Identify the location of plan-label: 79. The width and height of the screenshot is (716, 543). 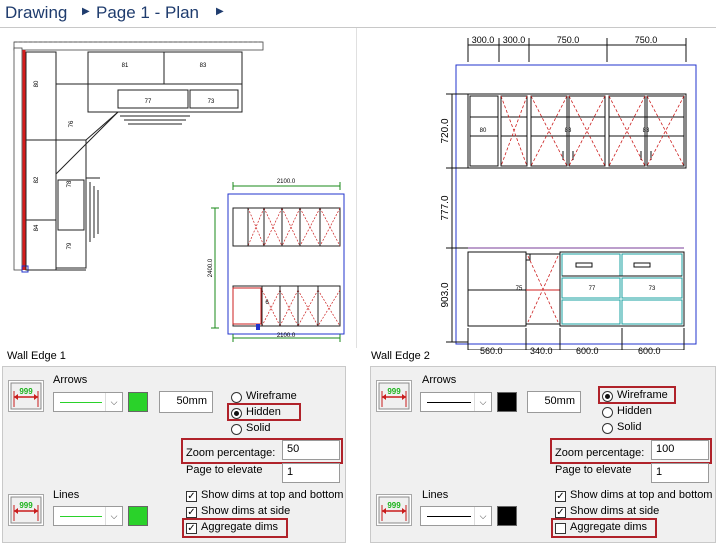
(70, 245).